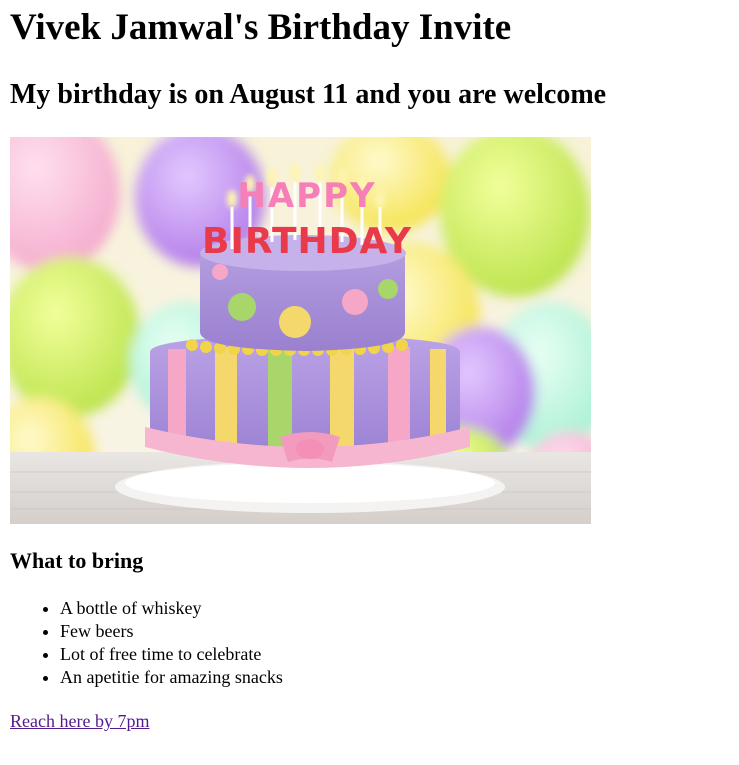  What do you see at coordinates (261, 27) in the screenshot?
I see `page-title: Vivek Jamwal's Birthday Invite` at bounding box center [261, 27].